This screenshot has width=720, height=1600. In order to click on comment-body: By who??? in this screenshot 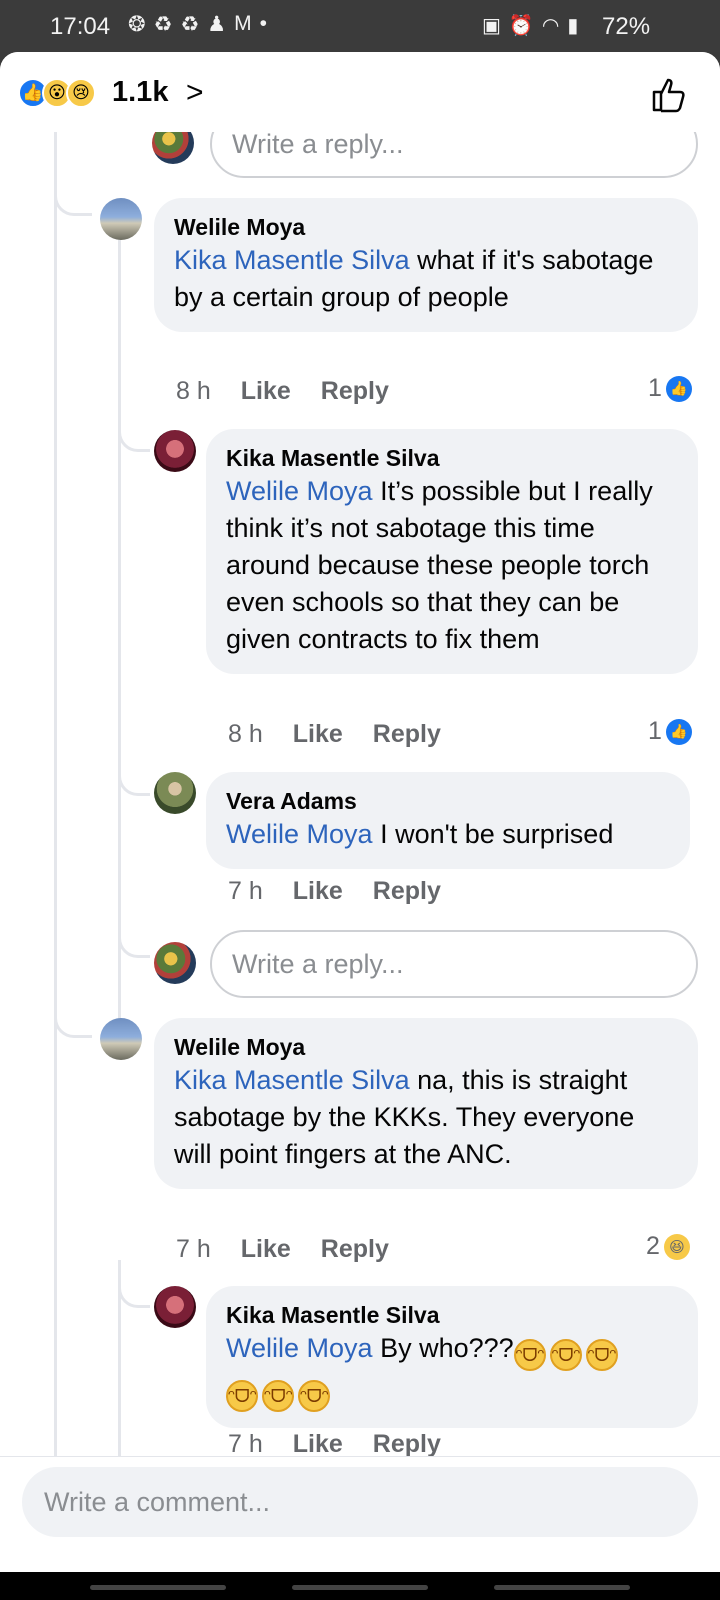, I will do `click(443, 1348)`.